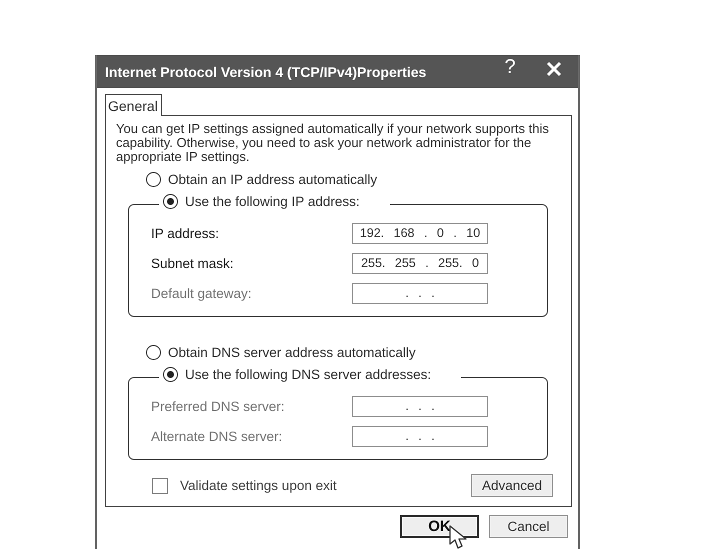 The width and height of the screenshot is (720, 549). I want to click on help-button: ?, so click(510, 67).